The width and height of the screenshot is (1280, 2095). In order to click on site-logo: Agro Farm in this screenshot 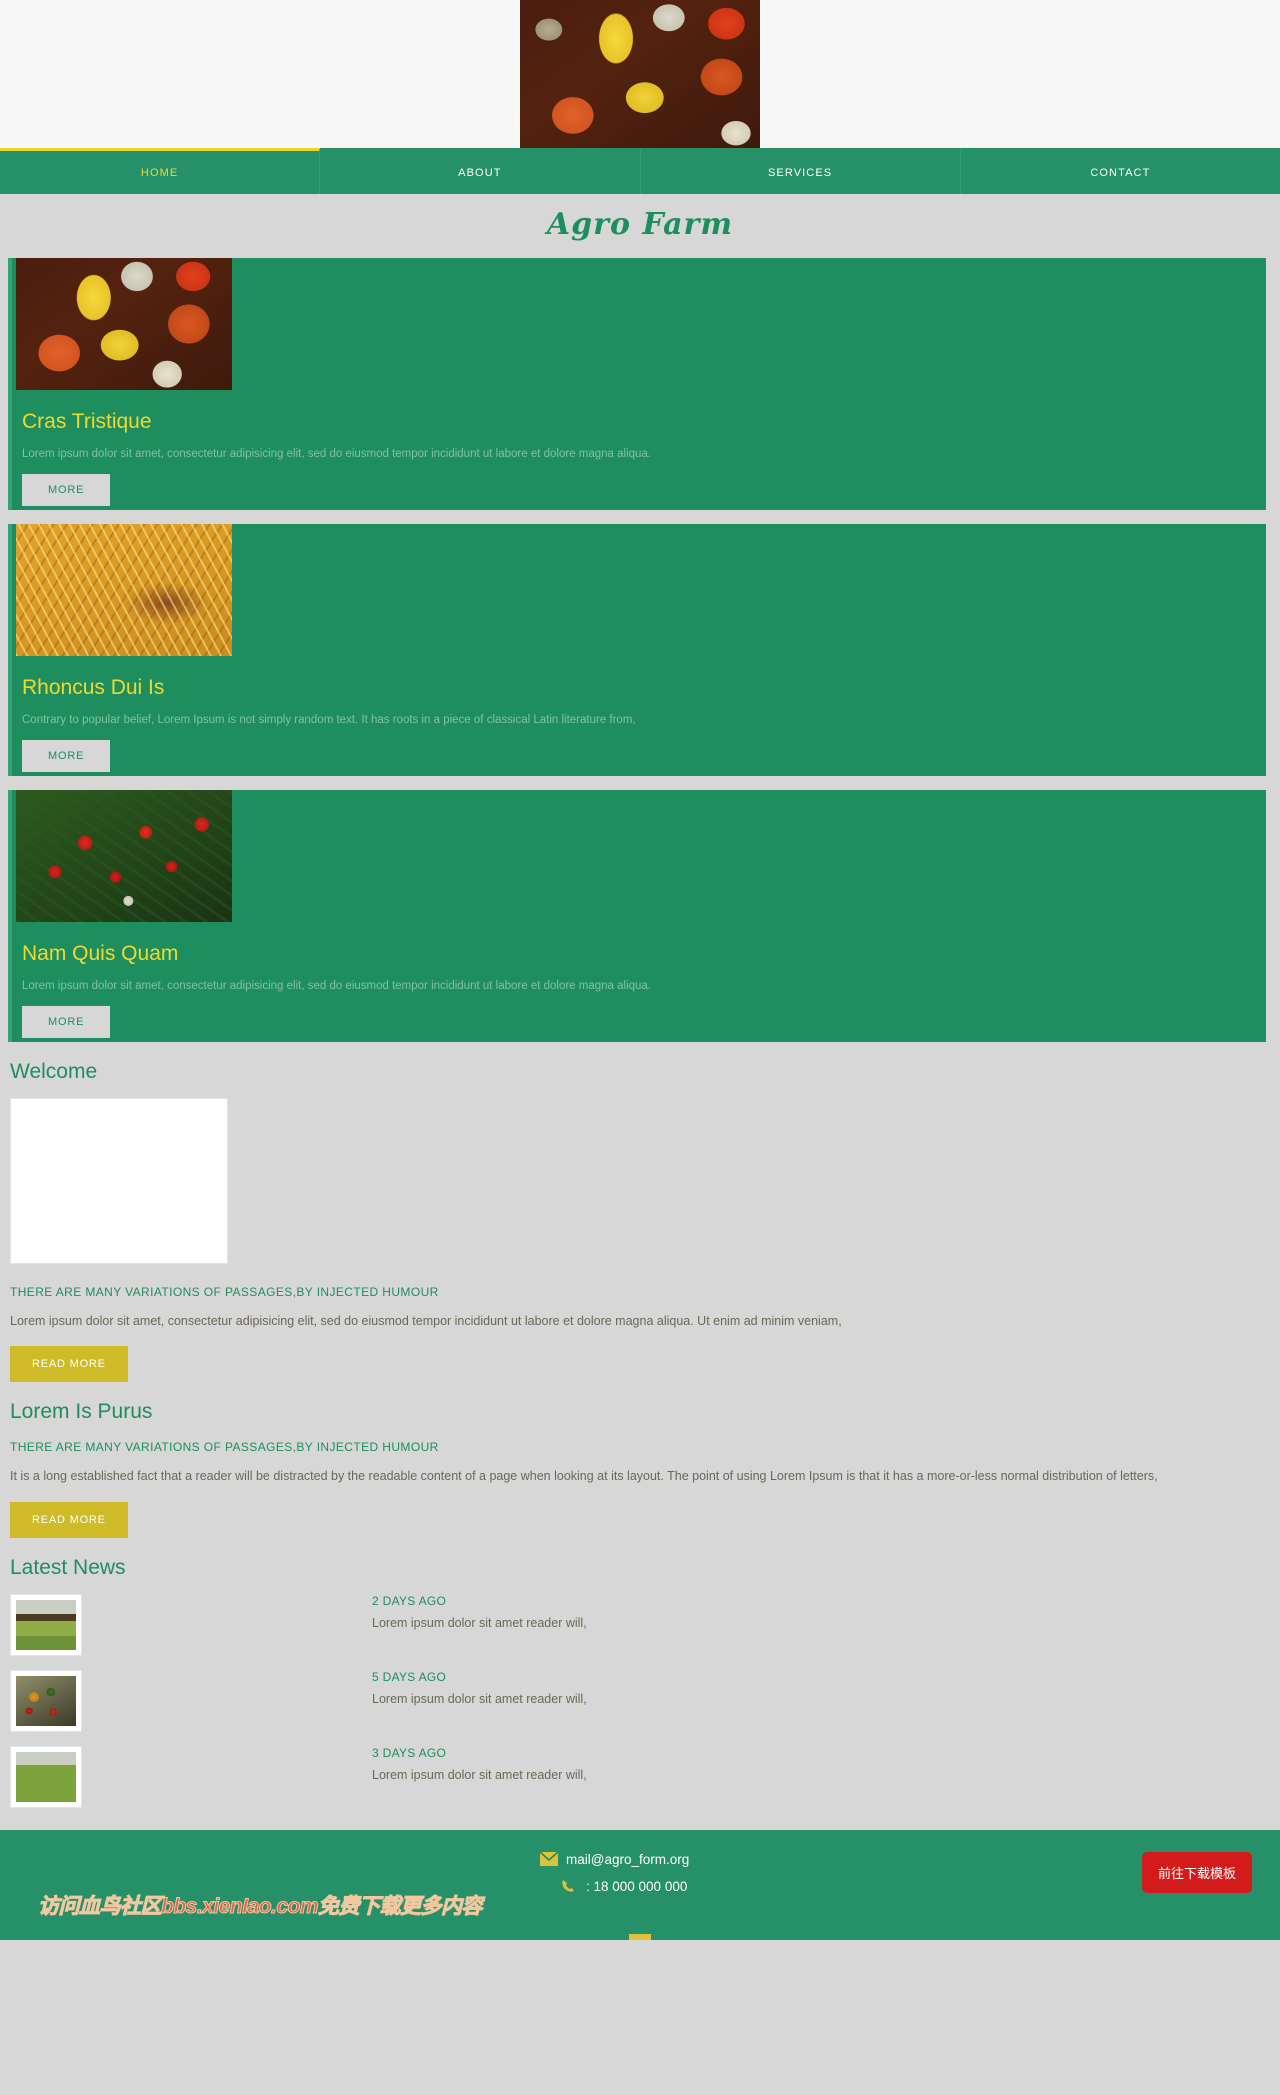, I will do `click(640, 224)`.